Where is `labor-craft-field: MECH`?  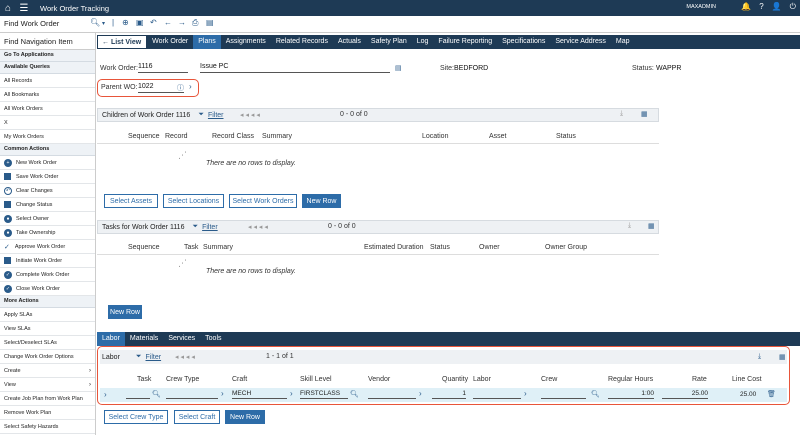
labor-craft-field: MECH is located at coordinates (259, 394).